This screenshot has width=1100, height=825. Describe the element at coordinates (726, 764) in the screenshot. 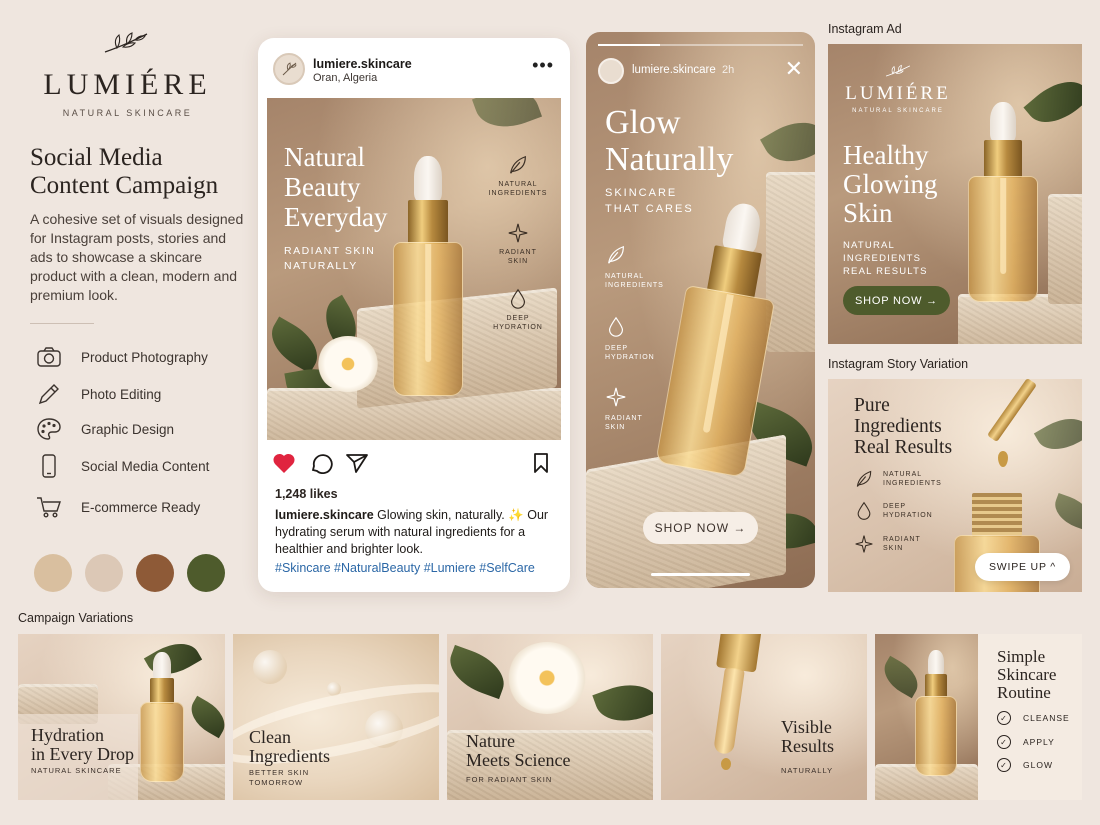

I see `drop` at that location.